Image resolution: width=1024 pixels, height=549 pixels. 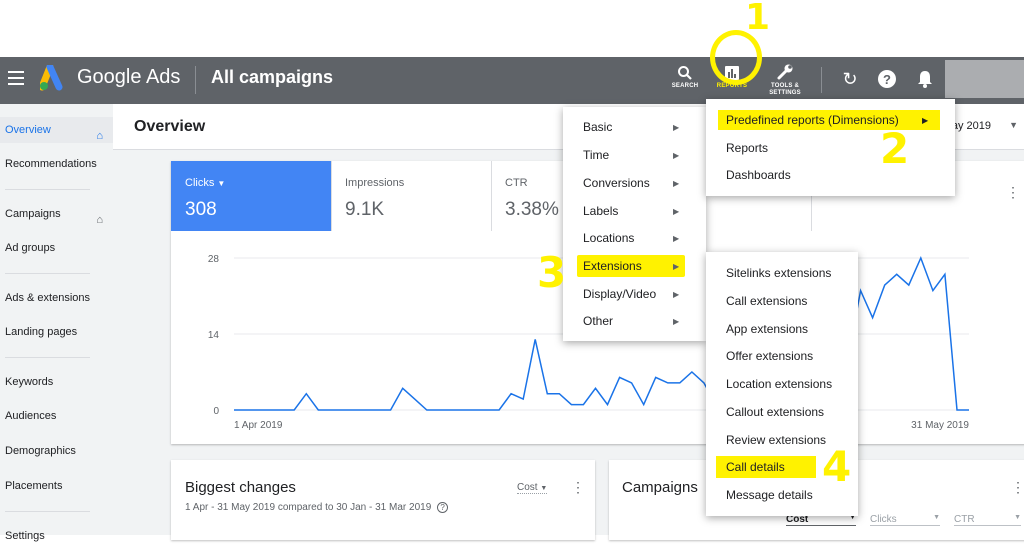 I want to click on notifications-icon, so click(x=925, y=79).